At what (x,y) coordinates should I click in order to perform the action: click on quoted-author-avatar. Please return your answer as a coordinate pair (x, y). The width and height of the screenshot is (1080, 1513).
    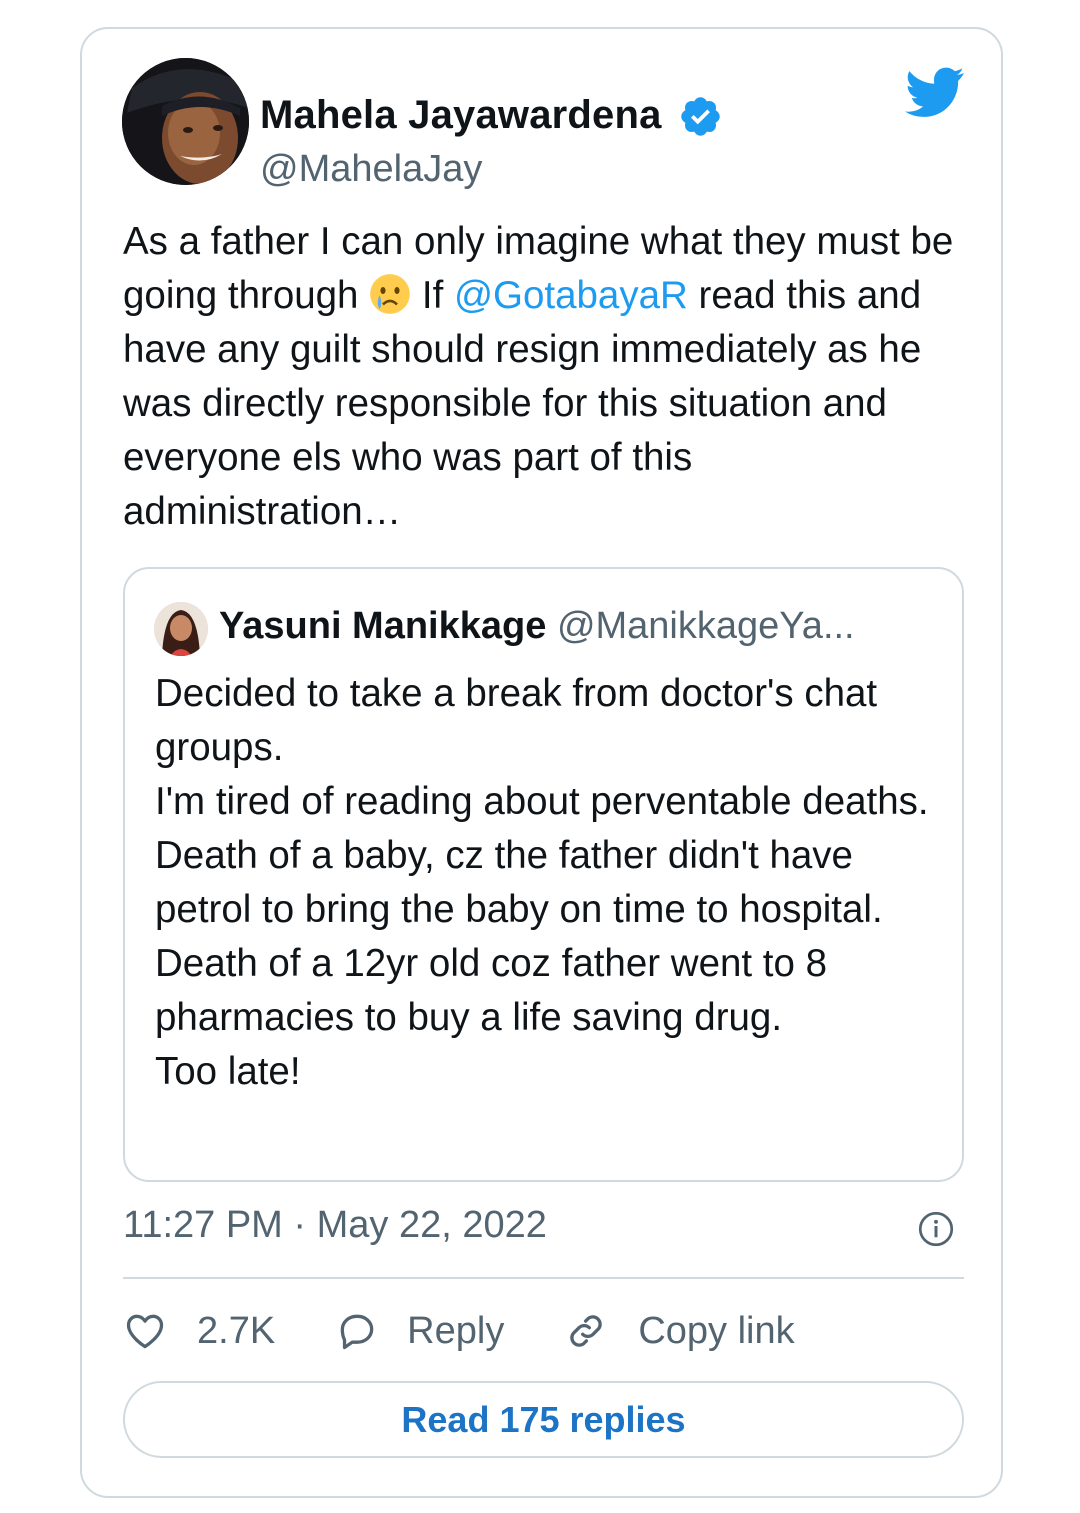
    Looking at the image, I should click on (181, 629).